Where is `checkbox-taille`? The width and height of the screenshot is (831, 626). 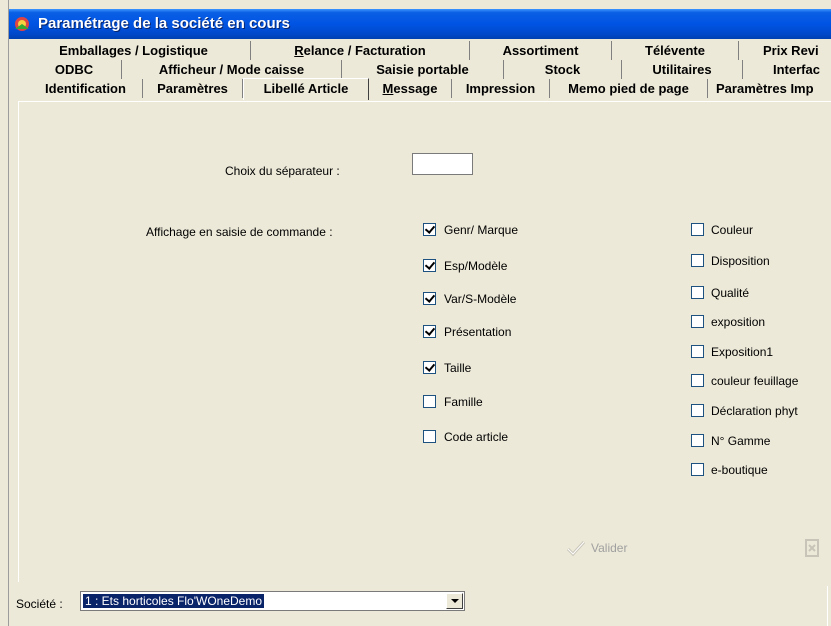
checkbox-taille is located at coordinates (429, 367).